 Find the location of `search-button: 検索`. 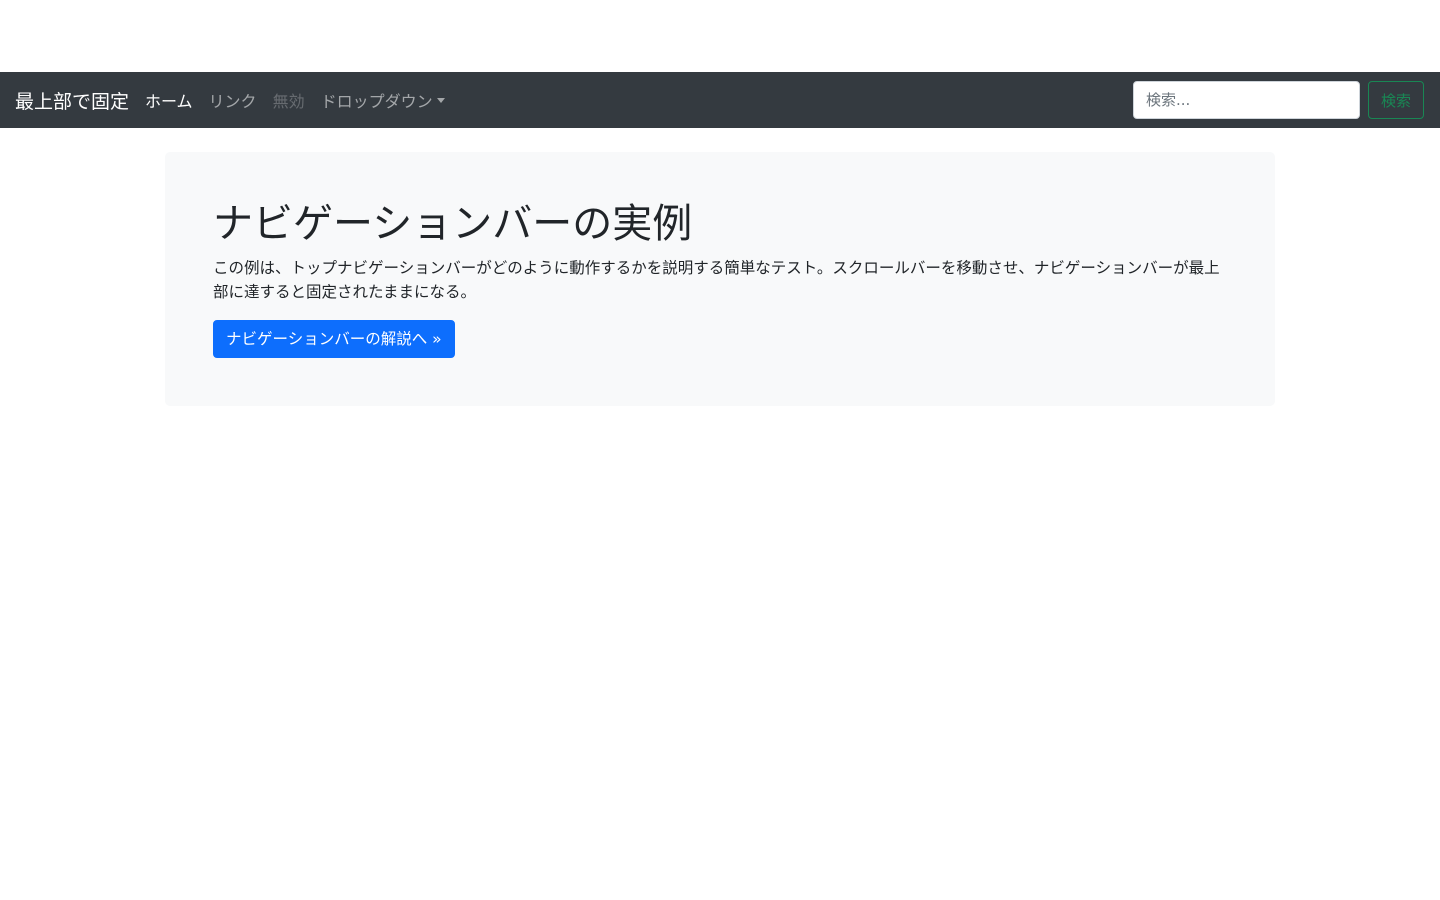

search-button: 検索 is located at coordinates (1395, 100).